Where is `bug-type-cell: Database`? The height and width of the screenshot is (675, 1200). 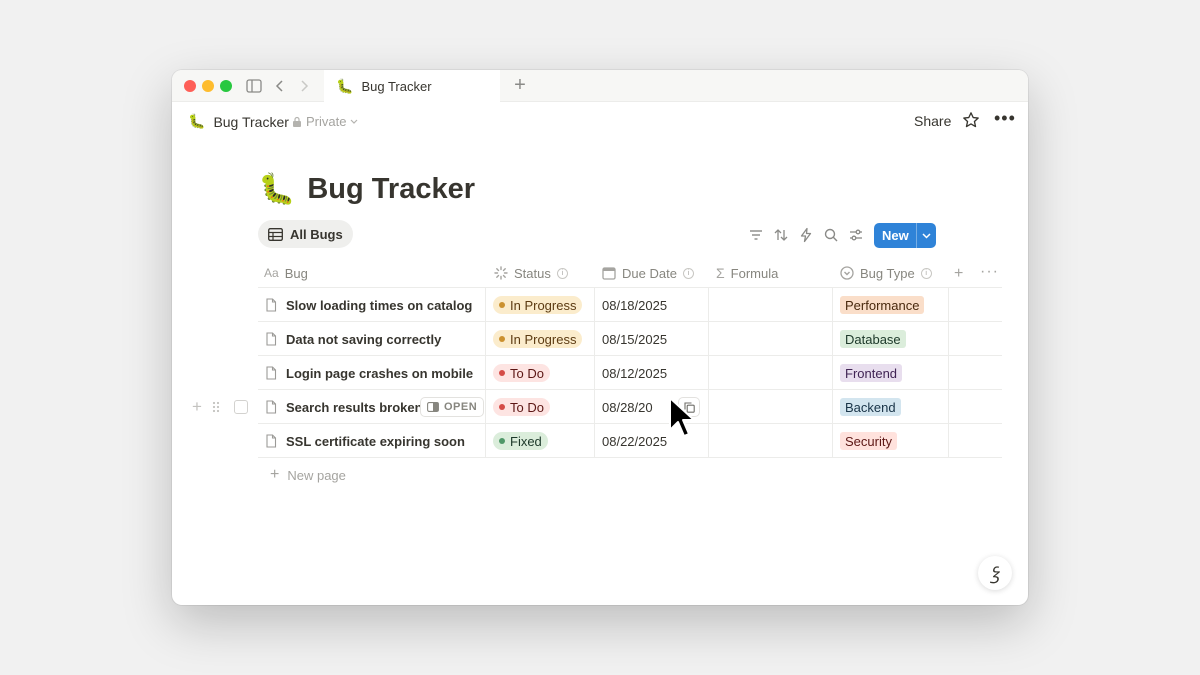 bug-type-cell: Database is located at coordinates (873, 339).